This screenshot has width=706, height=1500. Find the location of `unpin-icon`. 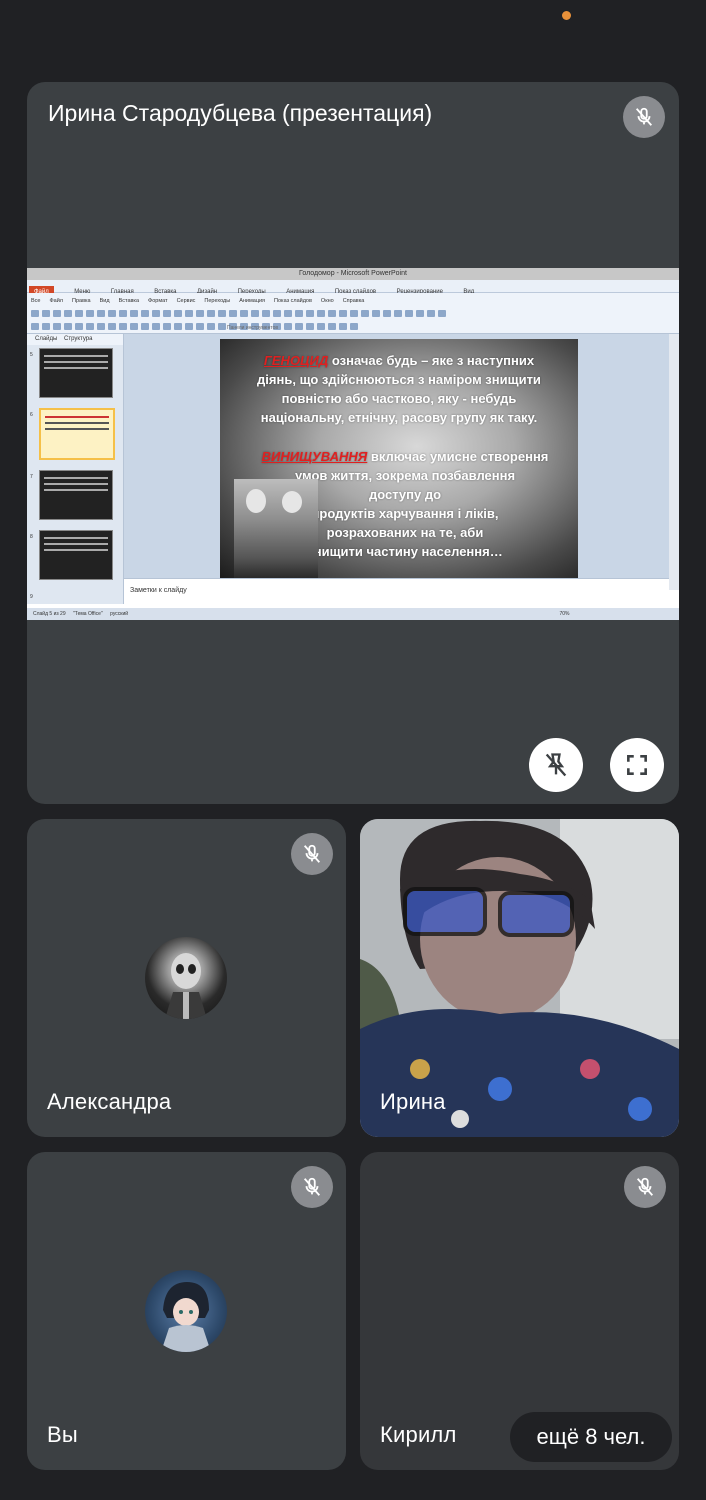

unpin-icon is located at coordinates (556, 765).